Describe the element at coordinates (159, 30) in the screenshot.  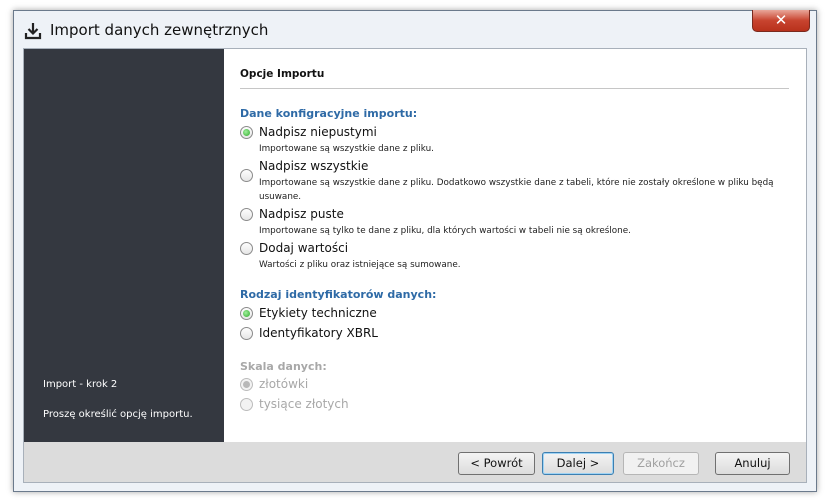
I see `window-title: Import danych zewnętrznych` at that location.